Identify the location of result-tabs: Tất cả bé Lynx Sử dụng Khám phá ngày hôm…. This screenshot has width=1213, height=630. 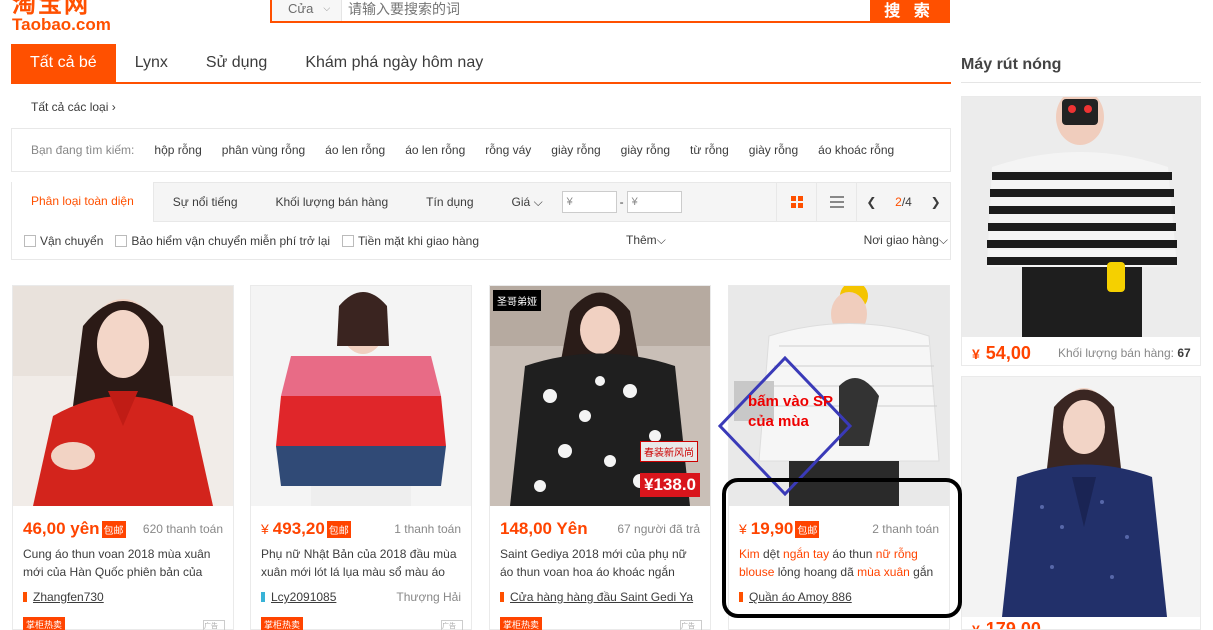
(481, 64).